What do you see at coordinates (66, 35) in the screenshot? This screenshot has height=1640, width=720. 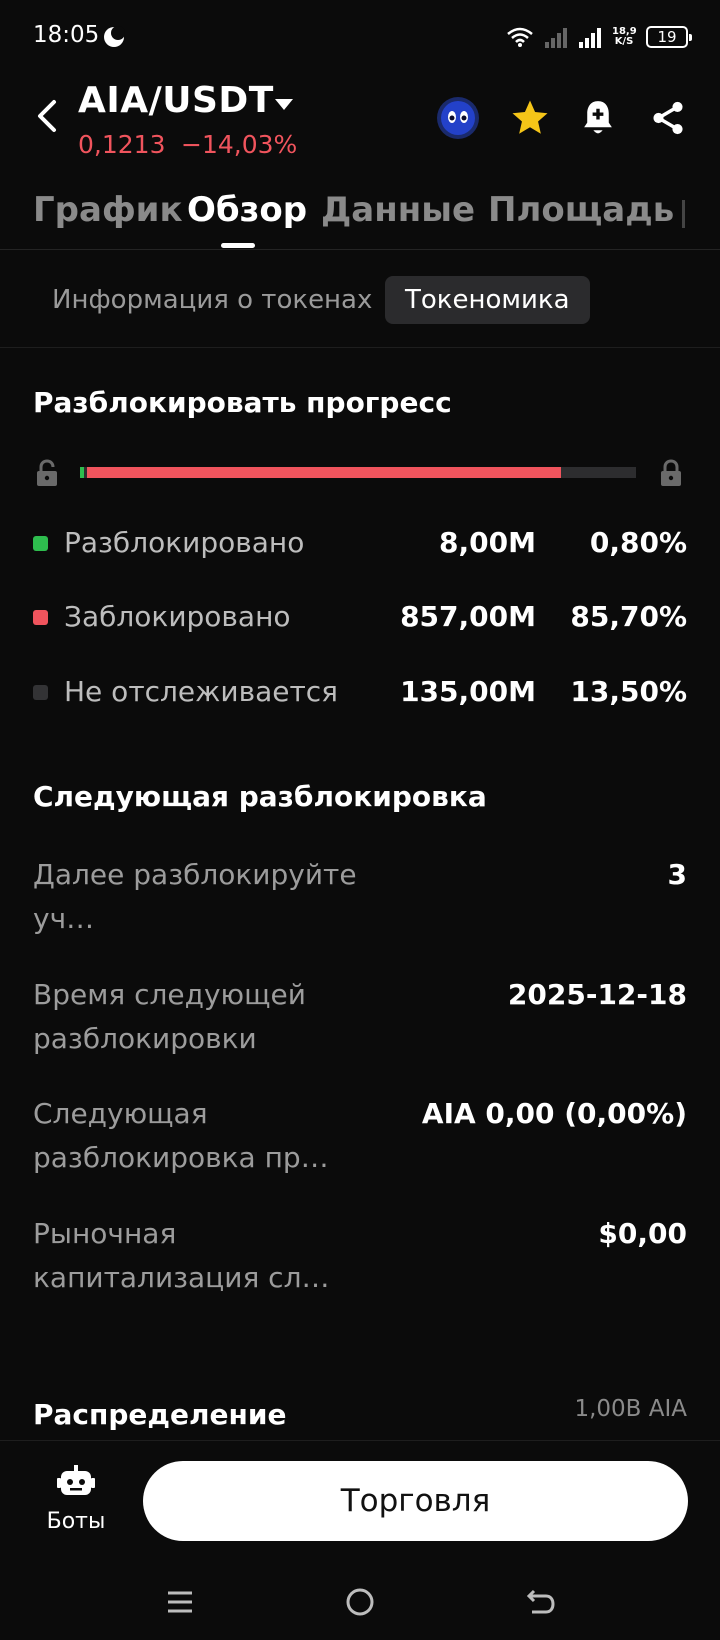 I see `status-time: 18:05` at bounding box center [66, 35].